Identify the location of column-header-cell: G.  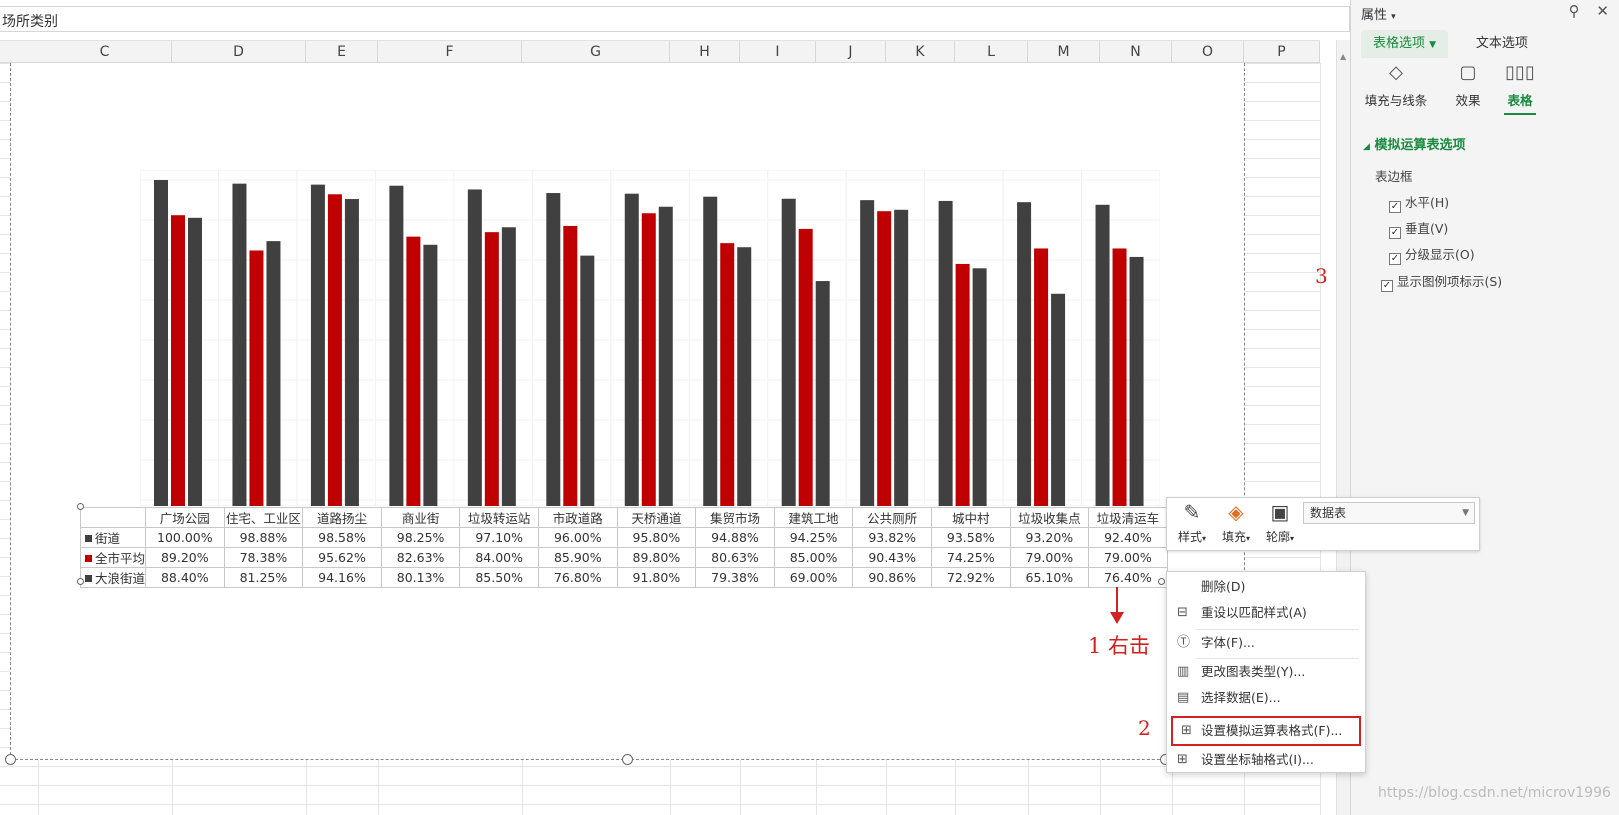
(596, 52).